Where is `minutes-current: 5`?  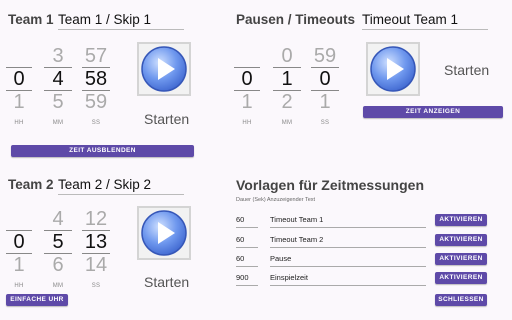 minutes-current: 5 is located at coordinates (58, 242).